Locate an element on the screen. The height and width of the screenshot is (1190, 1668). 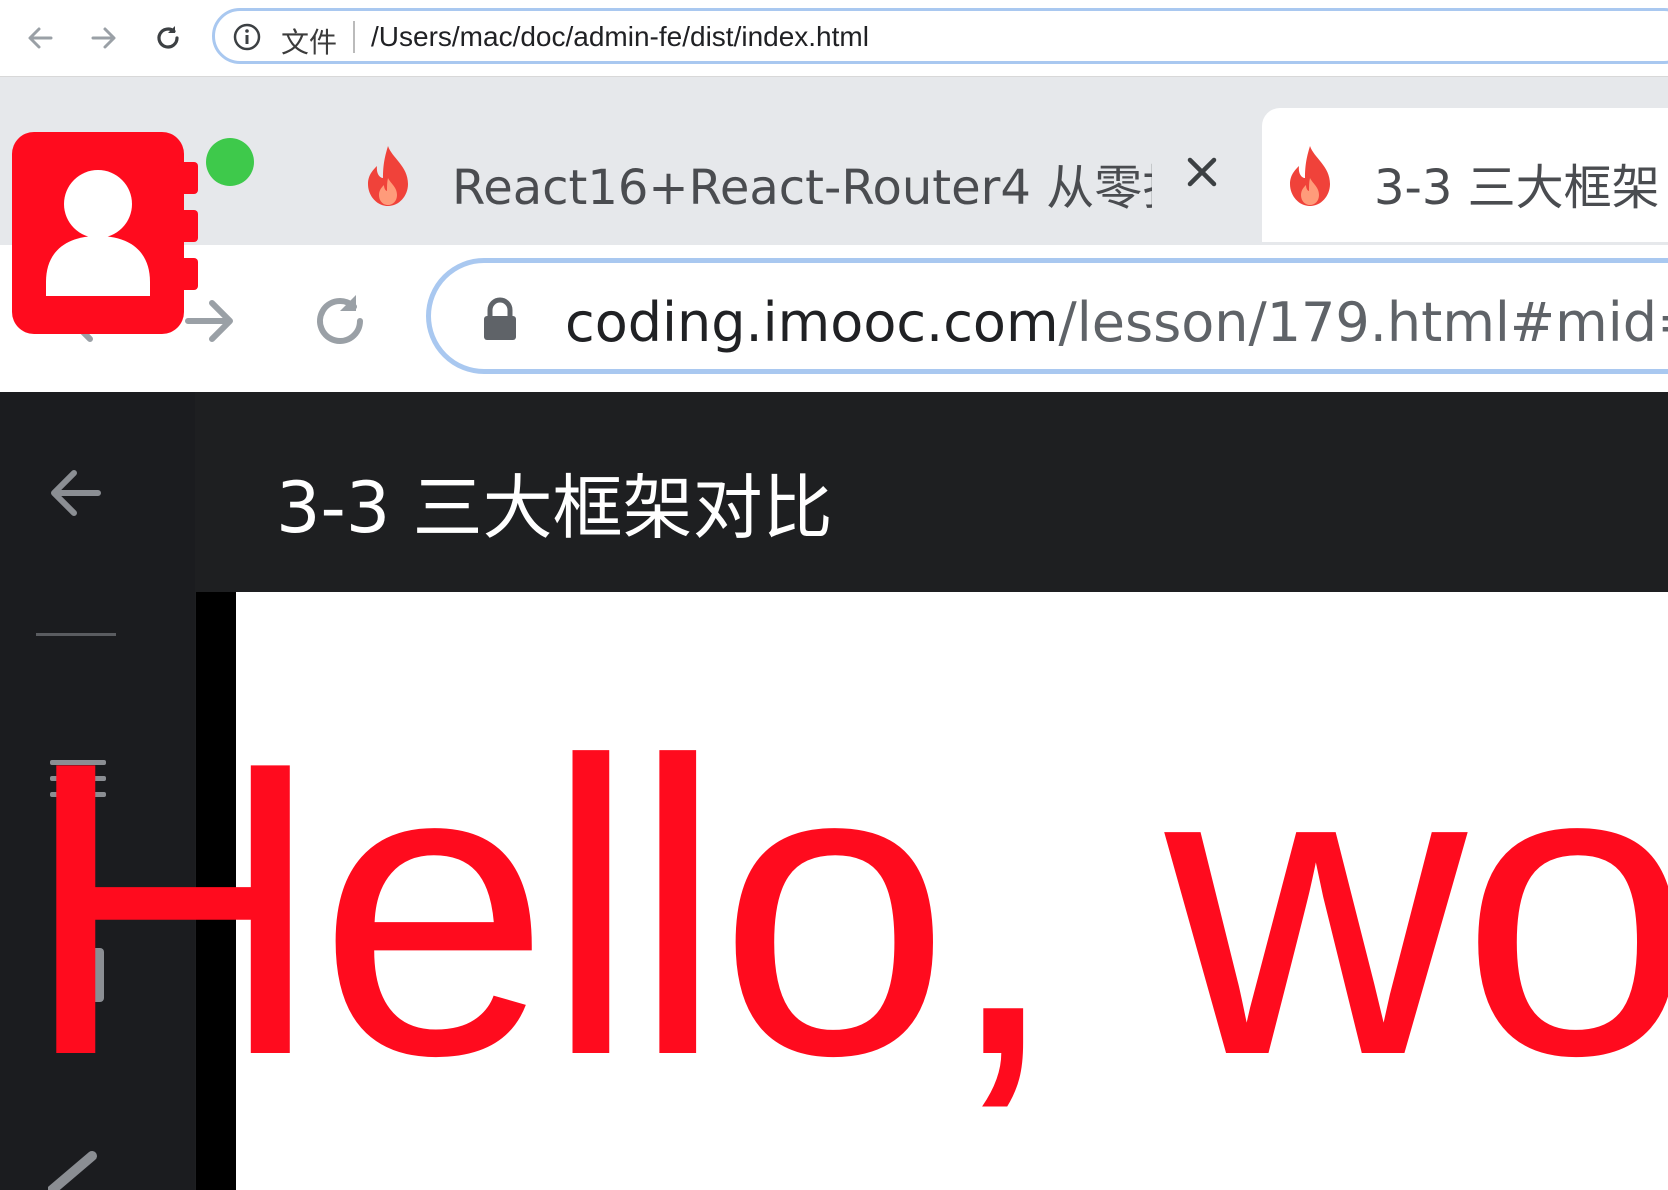
arrow-right-icon is located at coordinates (103, 38).